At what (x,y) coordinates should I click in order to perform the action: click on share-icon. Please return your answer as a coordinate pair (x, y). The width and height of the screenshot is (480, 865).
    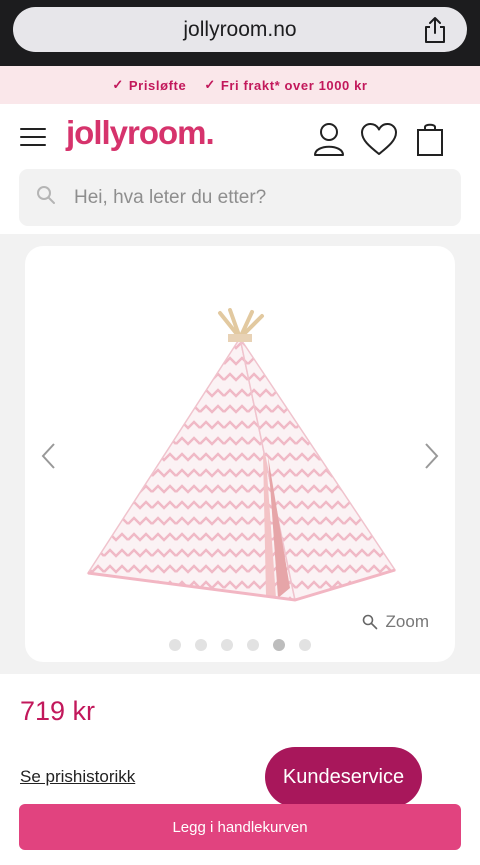
    Looking at the image, I should click on (435, 30).